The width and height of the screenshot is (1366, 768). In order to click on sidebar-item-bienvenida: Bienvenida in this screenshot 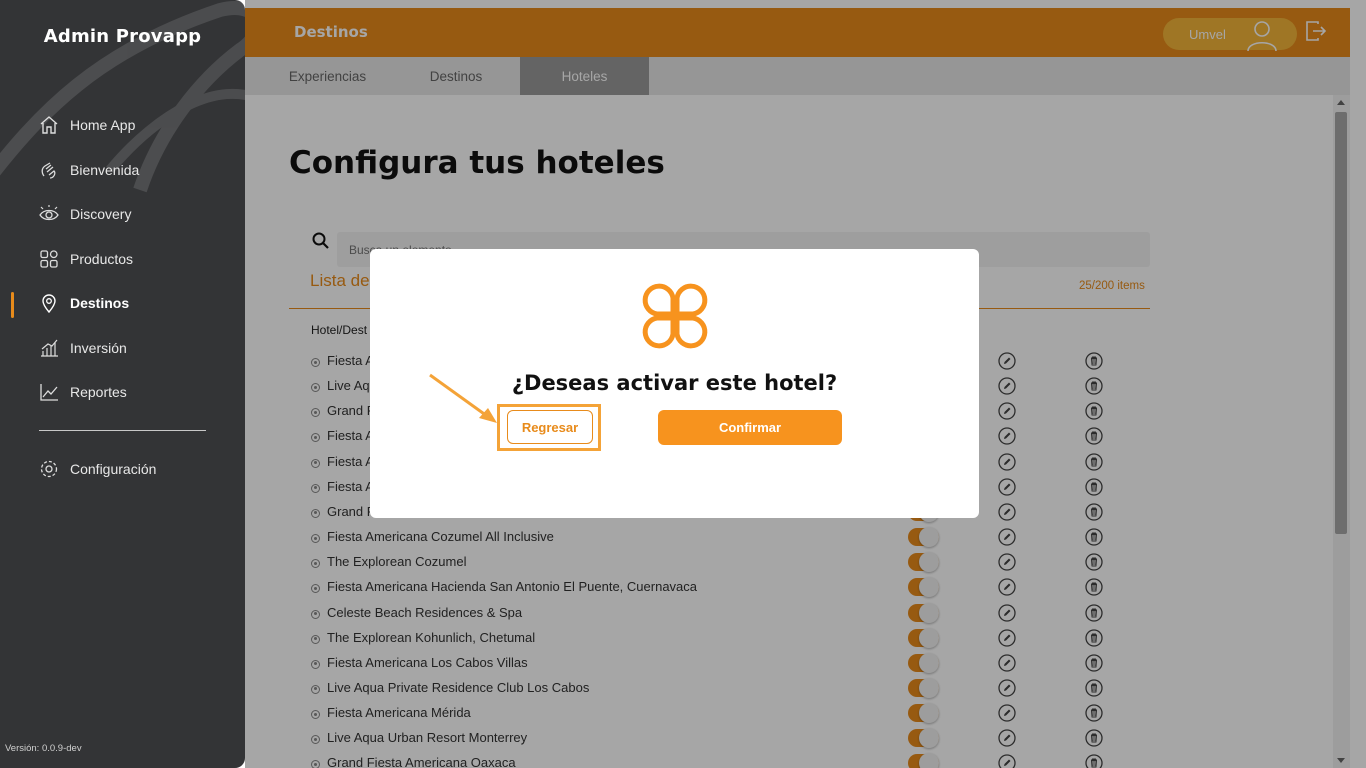, I will do `click(88, 170)`.